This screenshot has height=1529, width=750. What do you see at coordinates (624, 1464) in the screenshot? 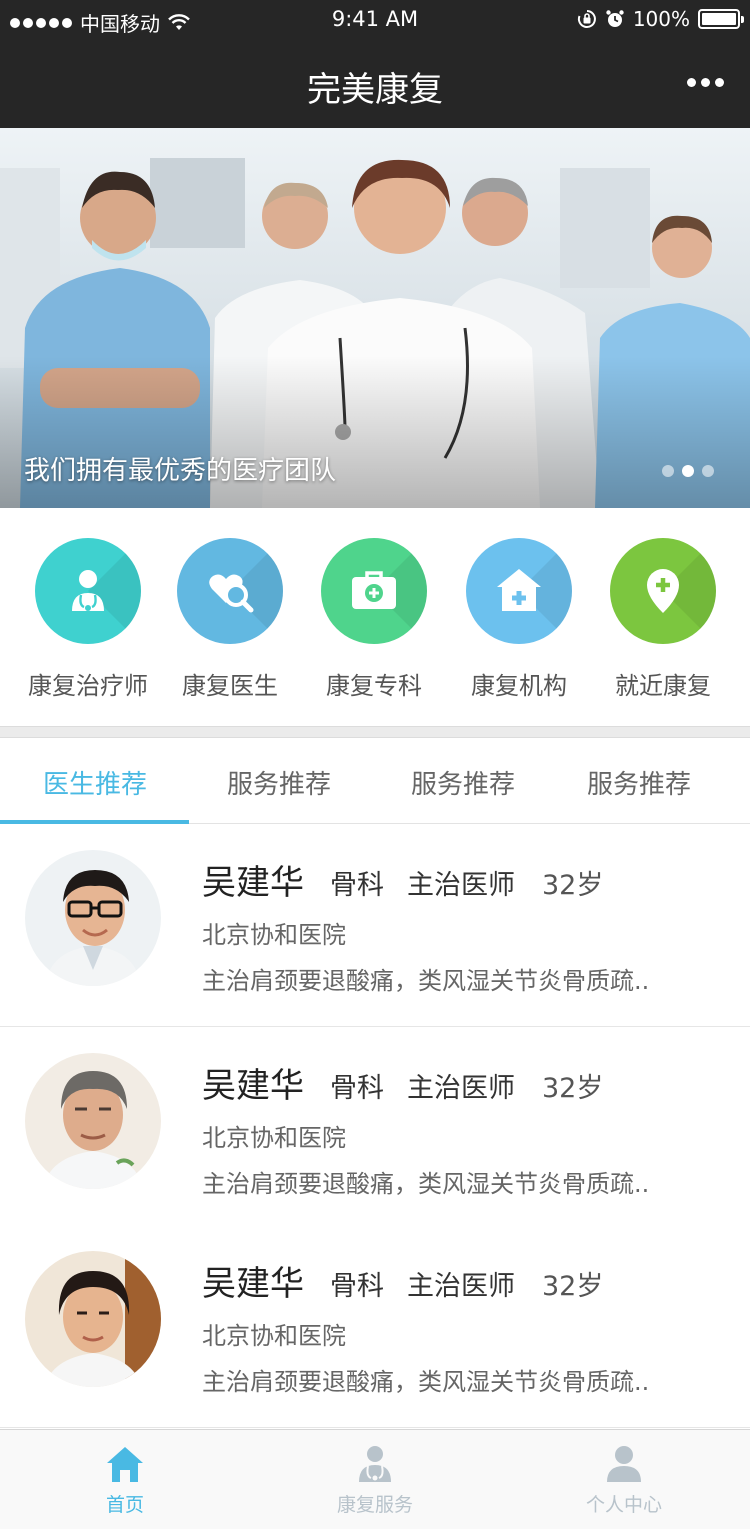
I see `user-icon` at bounding box center [624, 1464].